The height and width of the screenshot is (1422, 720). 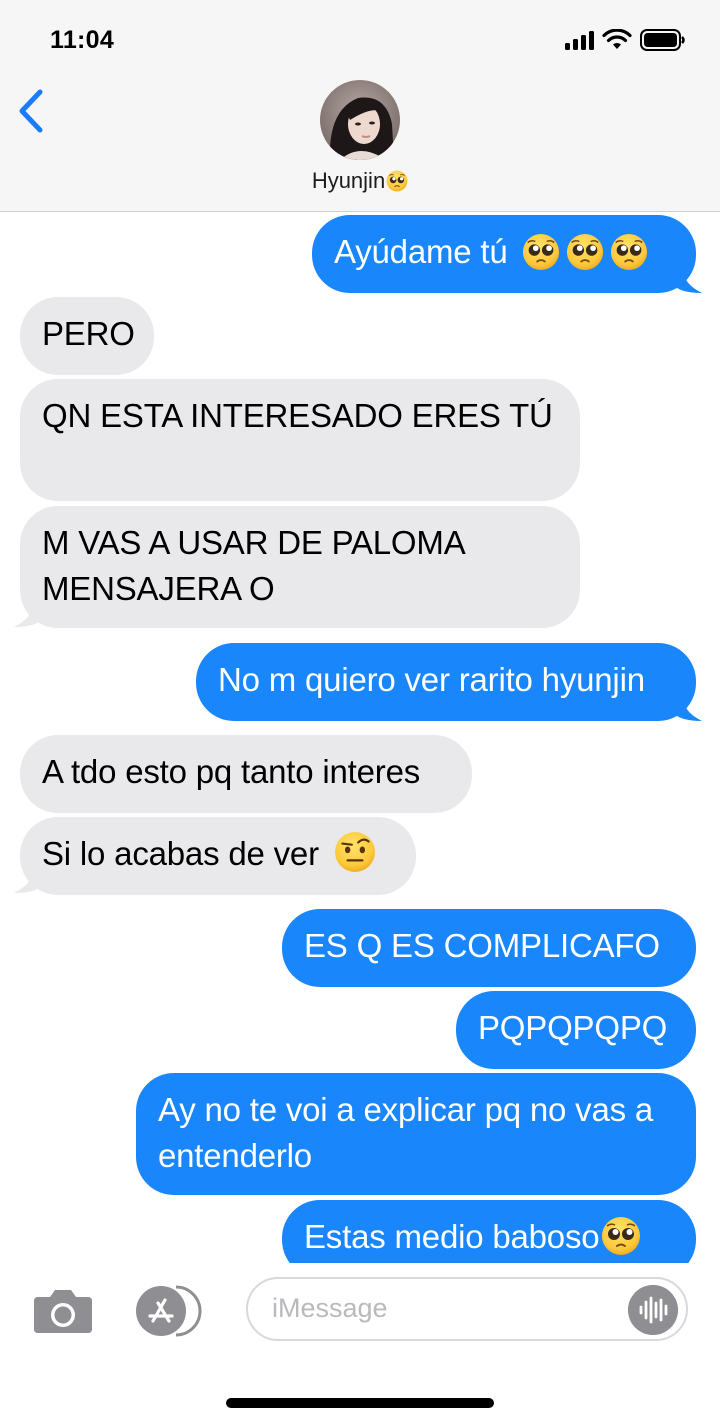 What do you see at coordinates (231, 771) in the screenshot?
I see `message-text: A tdo esto pq tanto interes` at bounding box center [231, 771].